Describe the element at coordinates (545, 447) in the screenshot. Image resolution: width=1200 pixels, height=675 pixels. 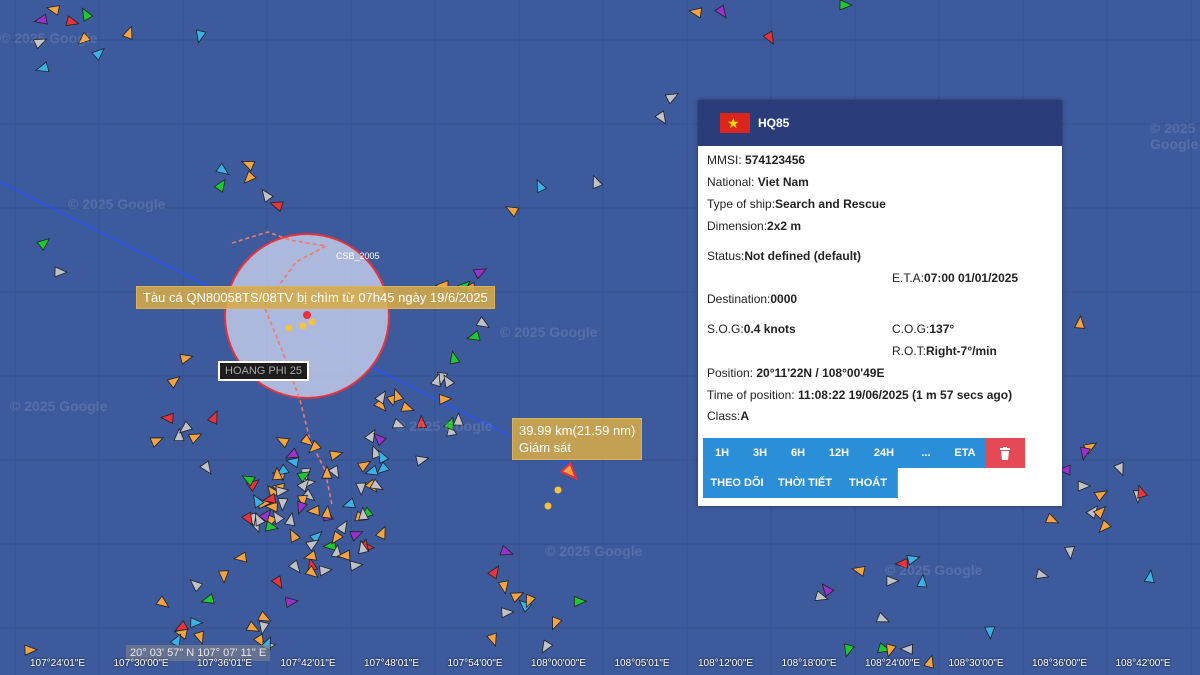
I see `measure-note: Giám sát` at that location.